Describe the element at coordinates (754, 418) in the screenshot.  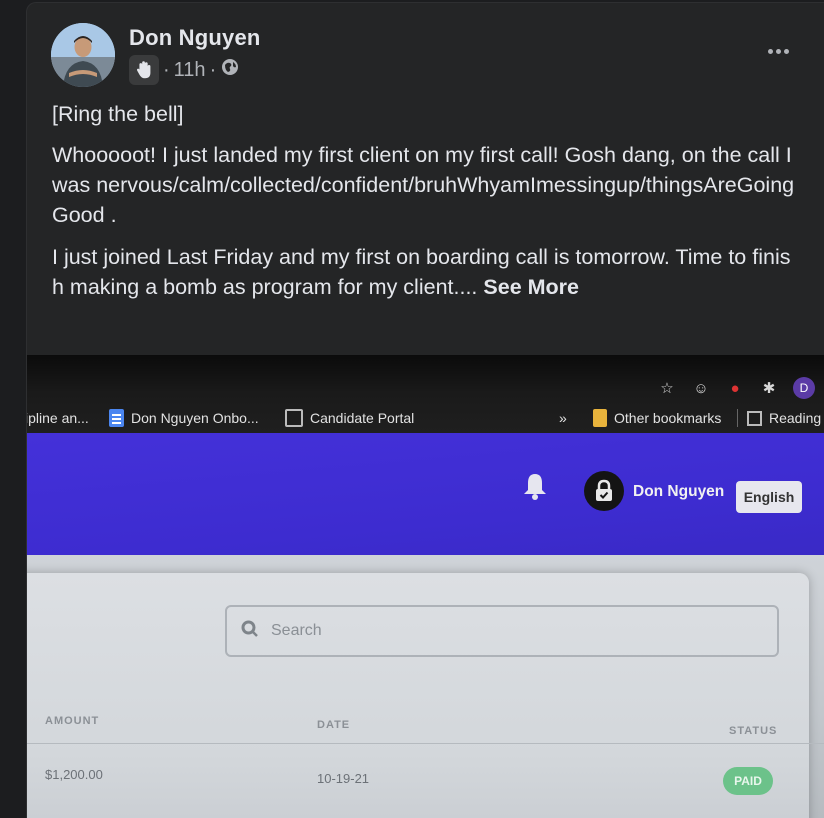
I see `reading-list-icon` at that location.